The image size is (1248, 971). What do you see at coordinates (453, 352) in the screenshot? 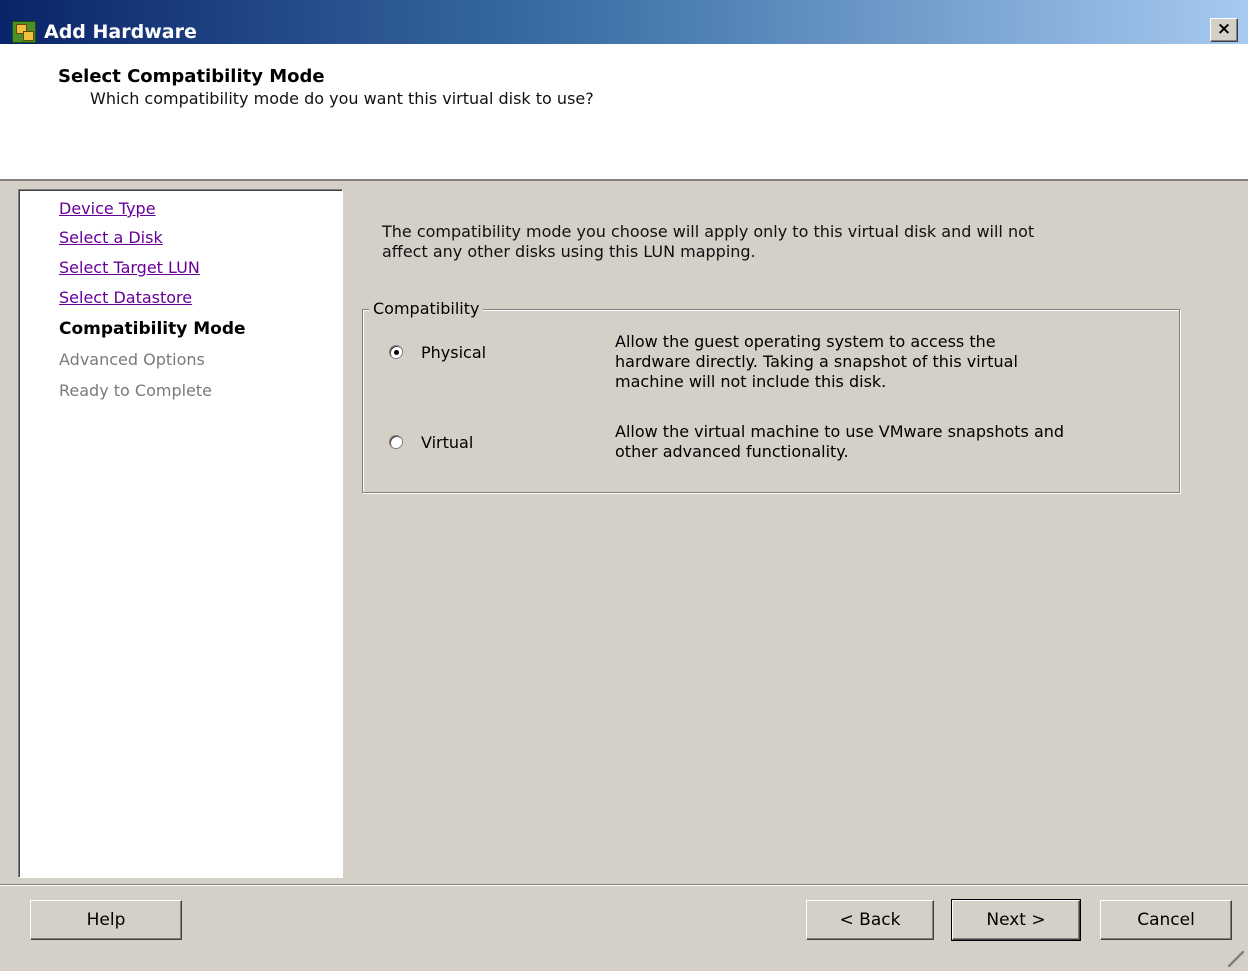
I see `radio-label-physical: Physical` at bounding box center [453, 352].